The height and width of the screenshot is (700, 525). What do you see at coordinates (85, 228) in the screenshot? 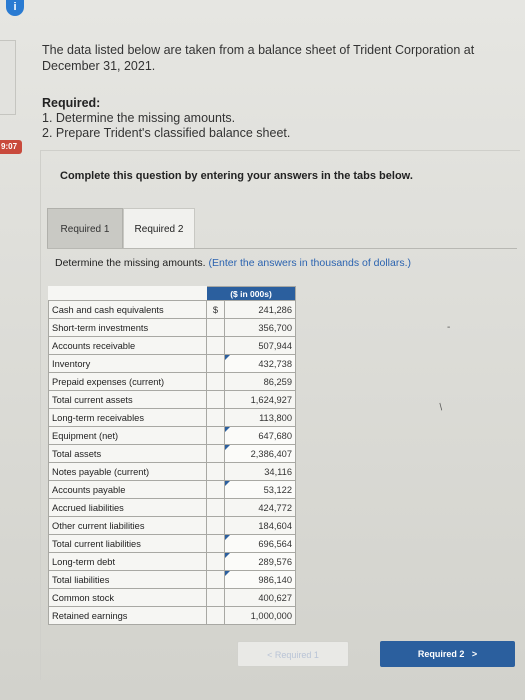
I see `tab-required-1: Required 1` at bounding box center [85, 228].